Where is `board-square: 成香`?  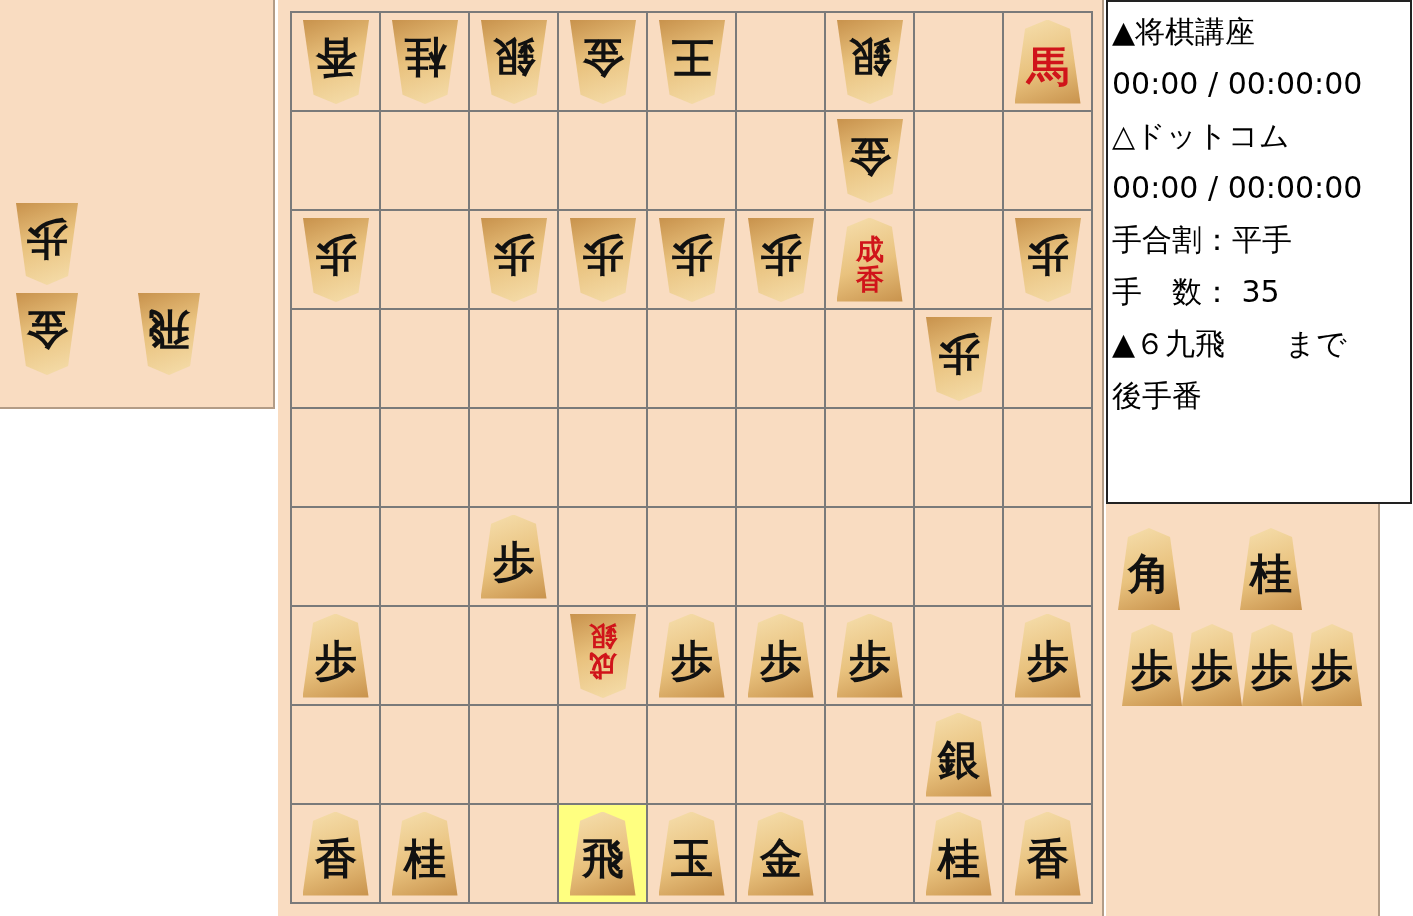
board-square: 成香 is located at coordinates (869, 259).